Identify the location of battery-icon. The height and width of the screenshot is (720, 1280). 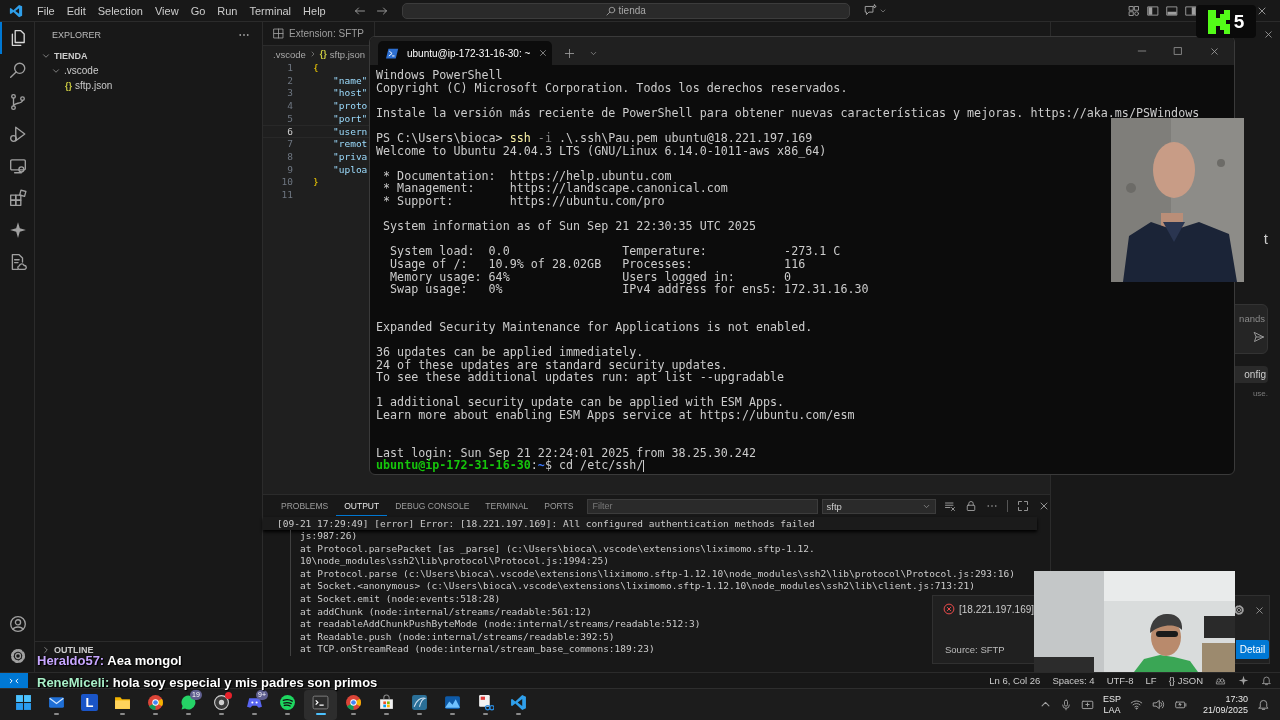
(1180, 704).